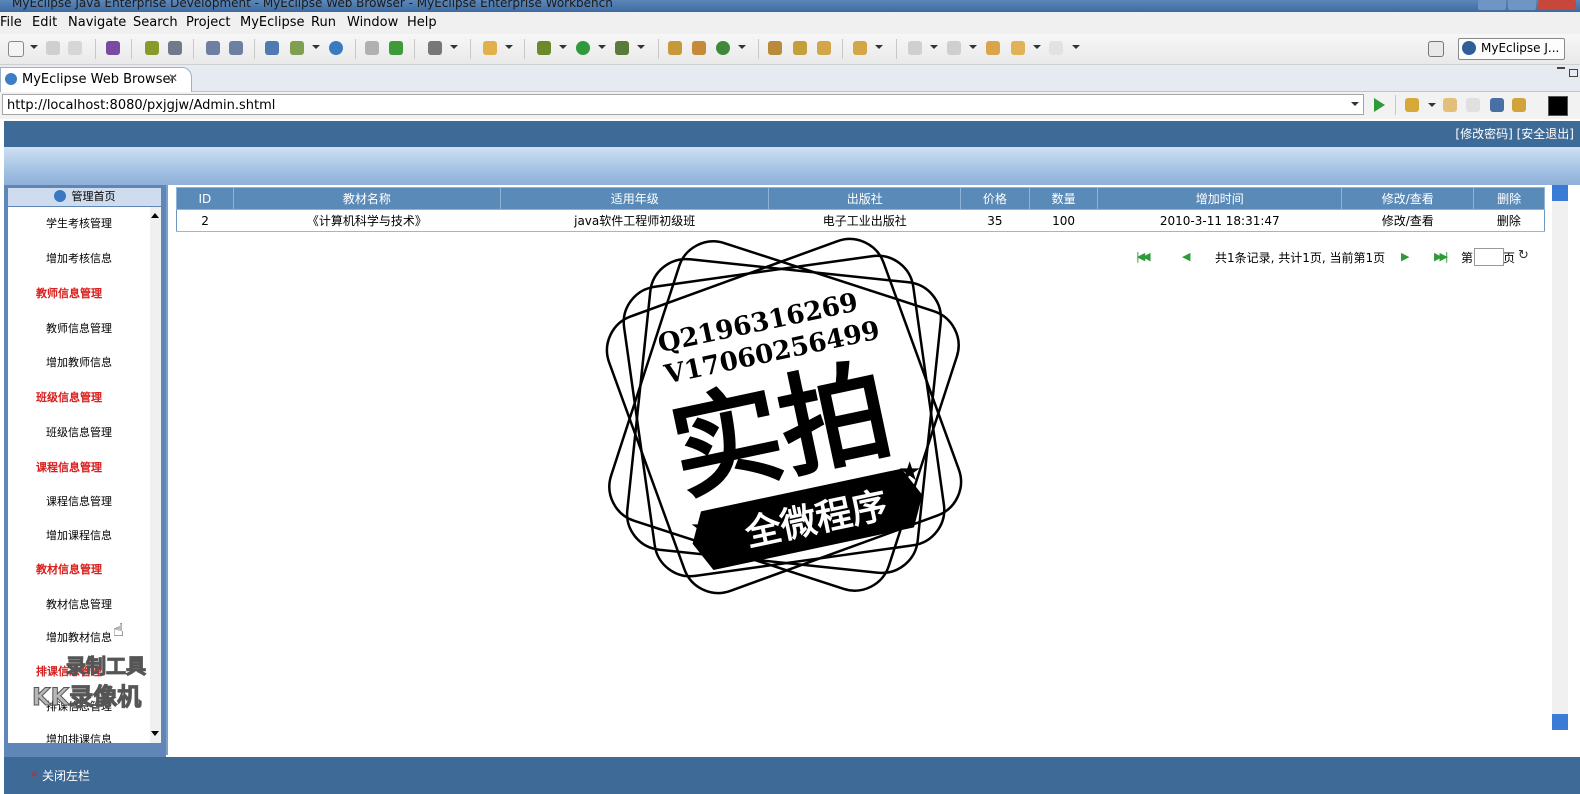 Image resolution: width=1580 pixels, height=794 pixels. I want to click on url-history-dropdown-icon, so click(1355, 104).